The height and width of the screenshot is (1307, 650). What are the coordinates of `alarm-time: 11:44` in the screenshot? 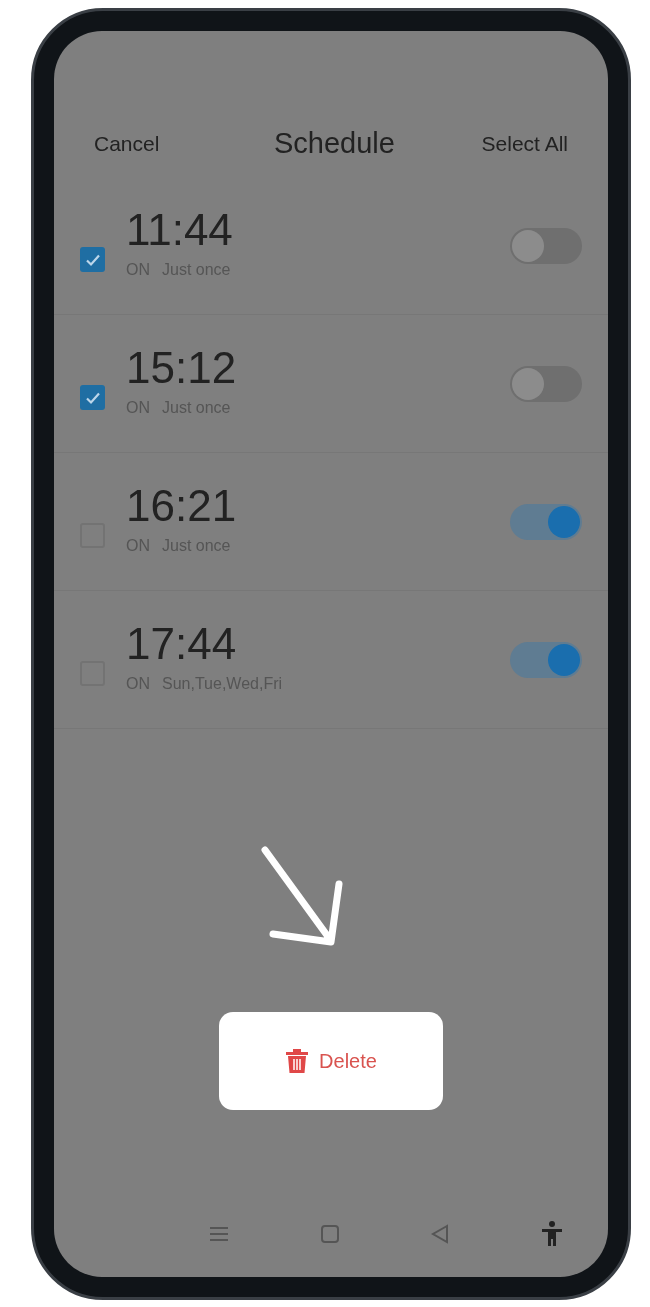 It's located at (179, 229).